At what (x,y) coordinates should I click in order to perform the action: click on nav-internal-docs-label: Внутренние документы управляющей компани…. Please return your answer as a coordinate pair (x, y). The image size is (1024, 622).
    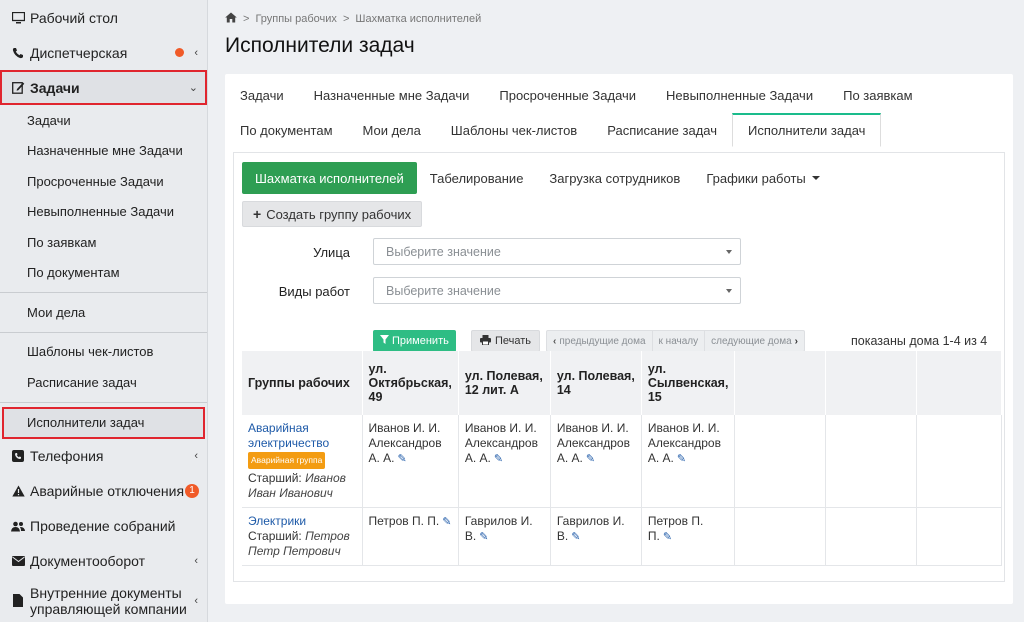
    Looking at the image, I should click on (108, 600).